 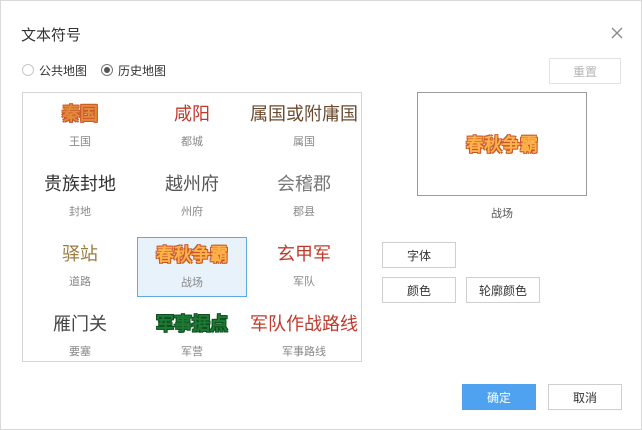 What do you see at coordinates (192, 255) in the screenshot?
I see `symbol-sample-text: 春秋争霸` at bounding box center [192, 255].